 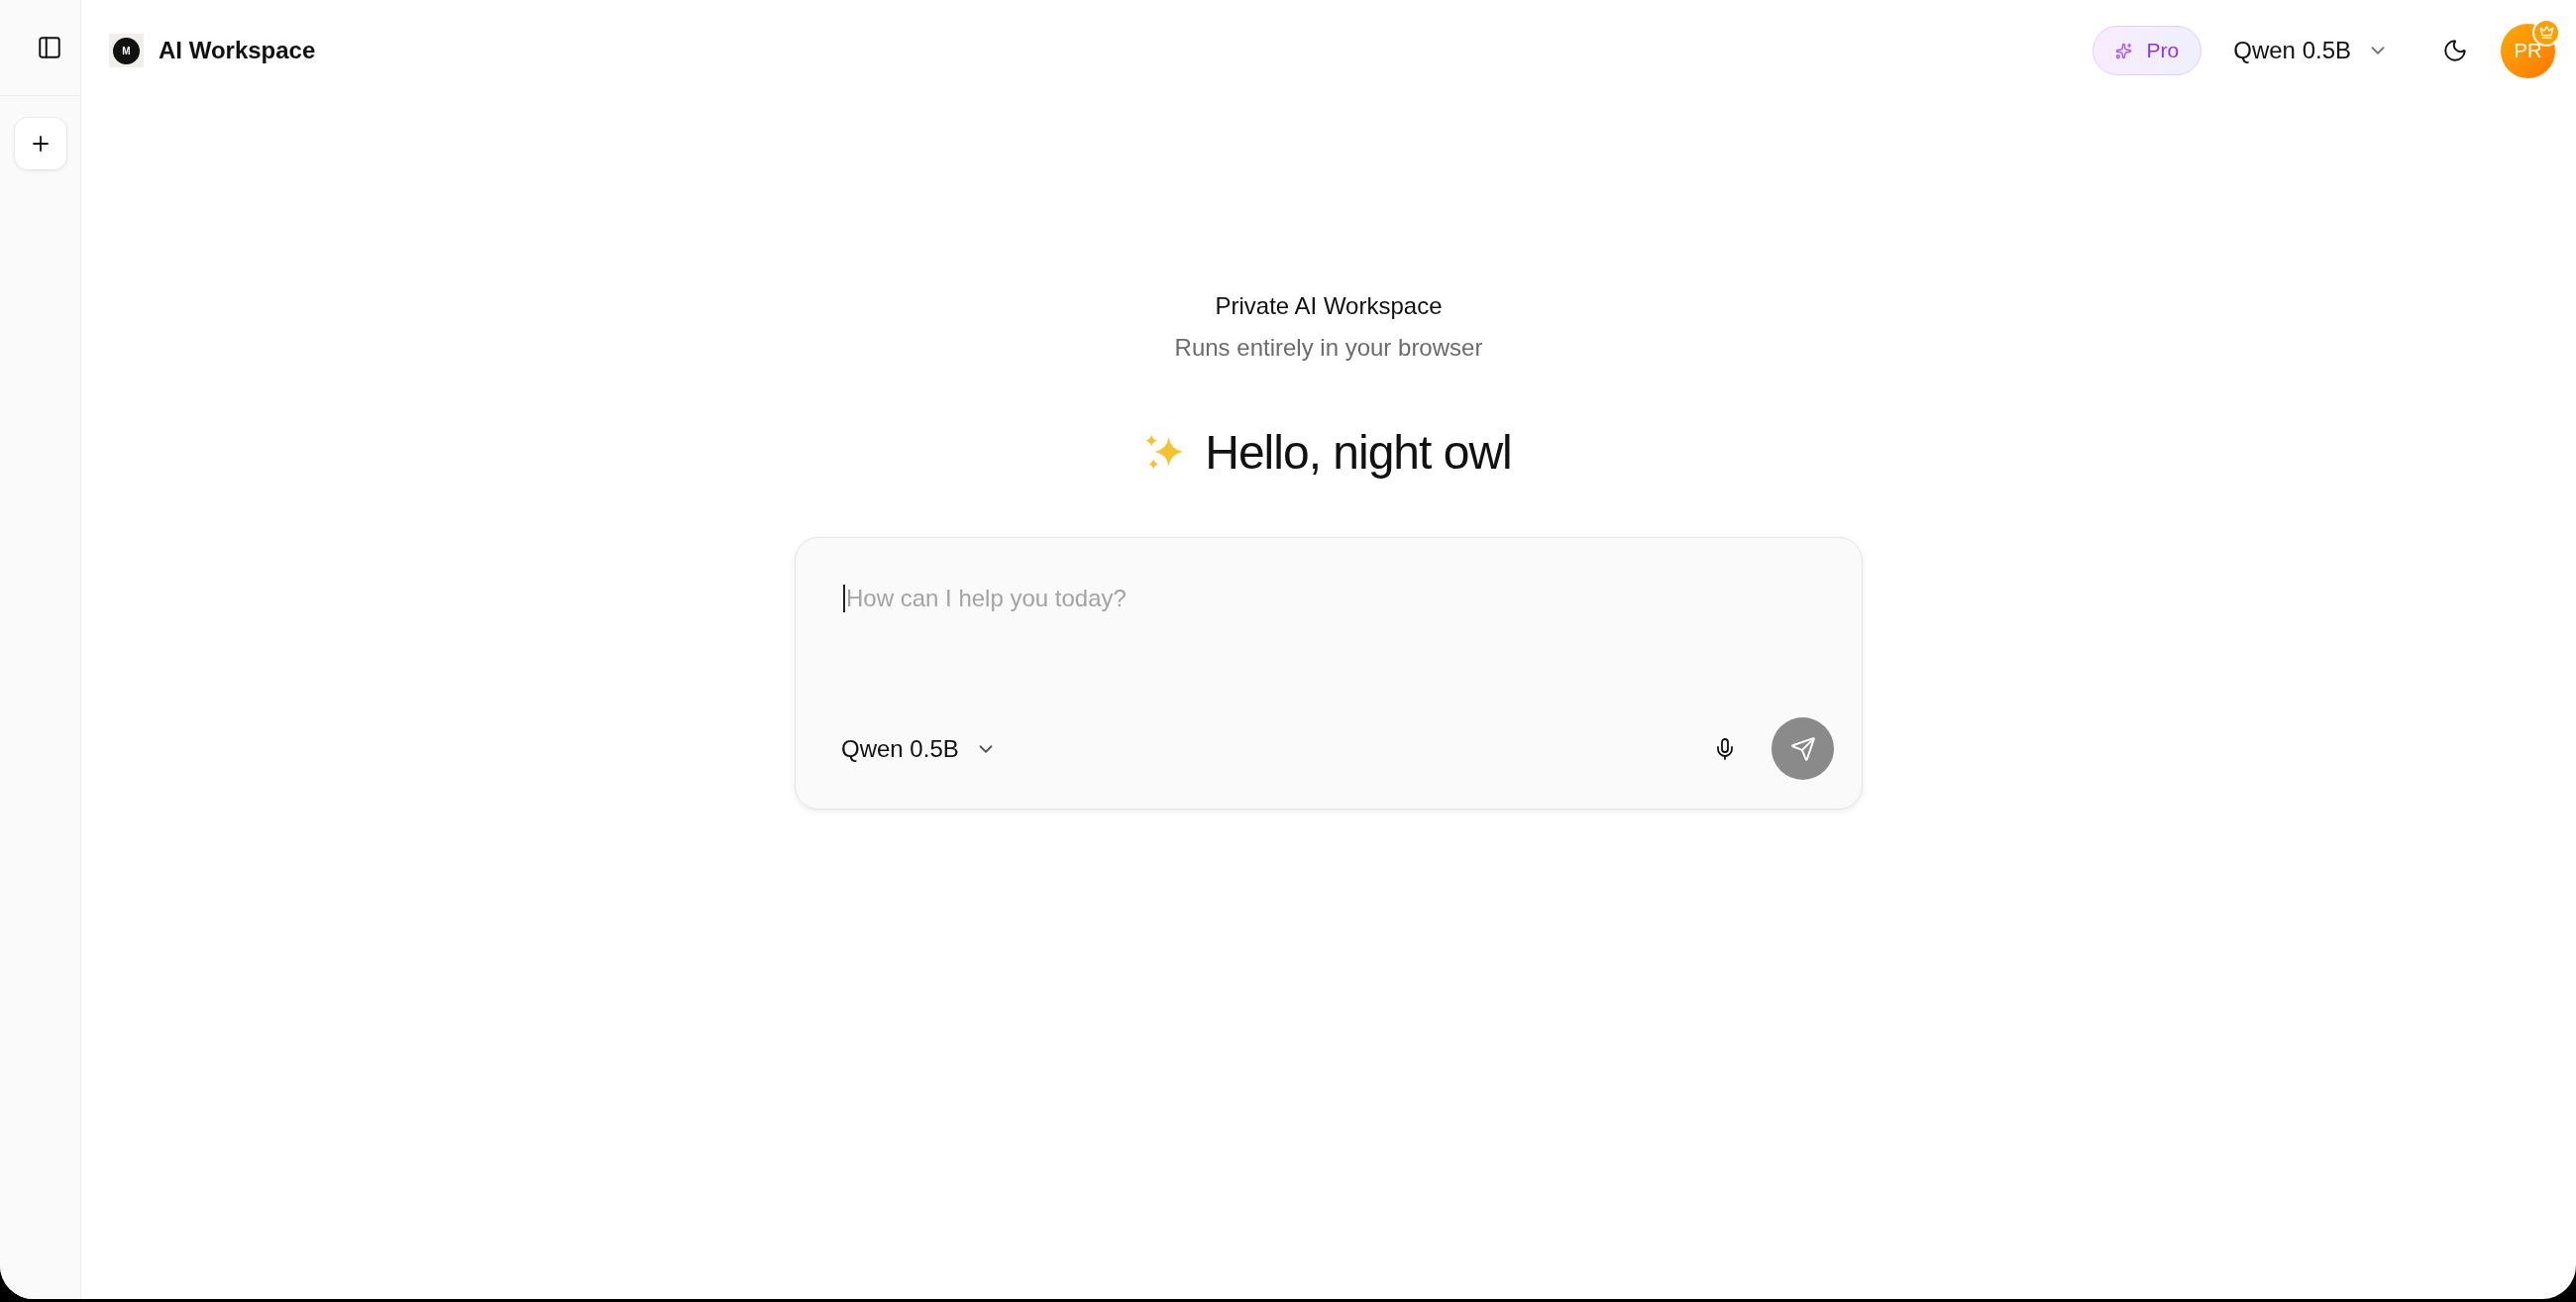 What do you see at coordinates (49, 47) in the screenshot?
I see `sidebar-toggle-icon` at bounding box center [49, 47].